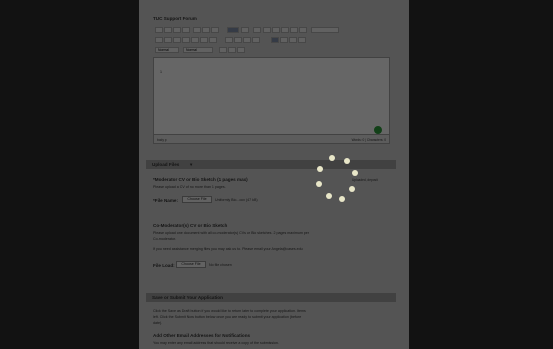 The height and width of the screenshot is (349, 553). What do you see at coordinates (339, 180) in the screenshot?
I see `loading-spinner-icon` at bounding box center [339, 180].